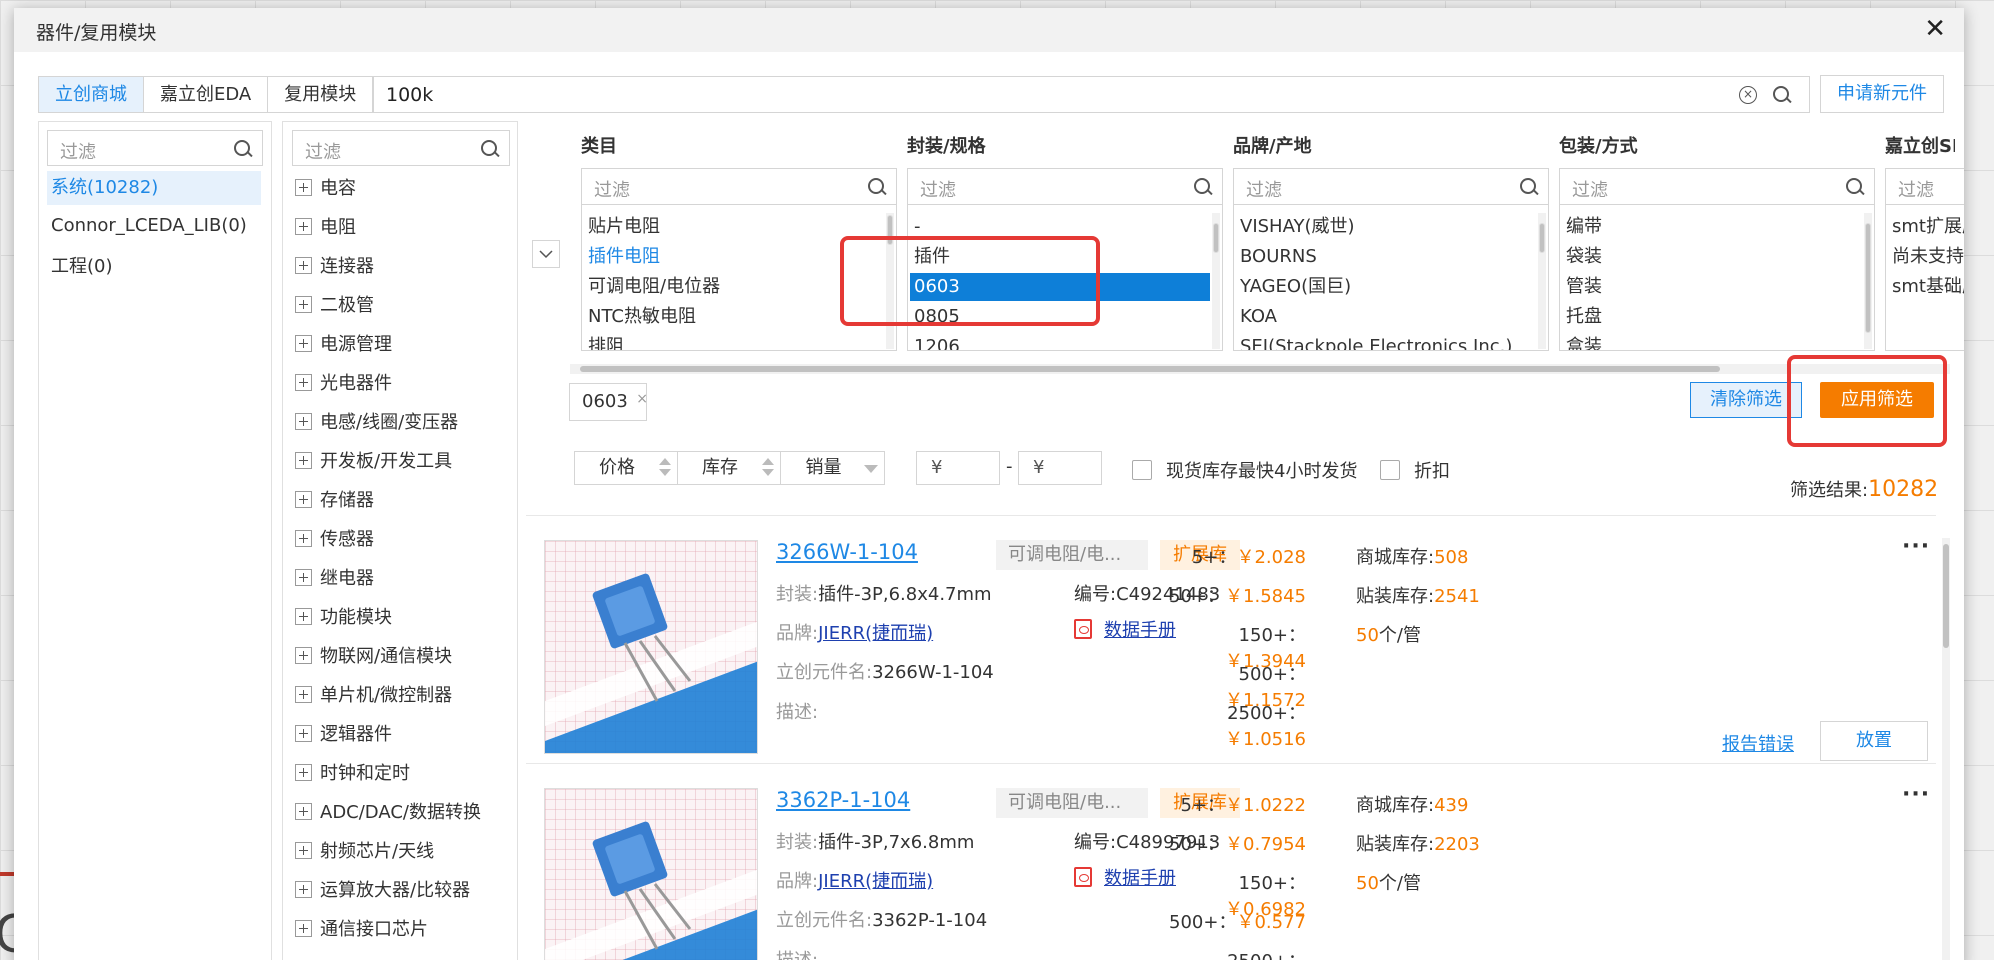 This screenshot has width=1994, height=960. I want to click on horizontal-scrollbar, so click(1260, 369).